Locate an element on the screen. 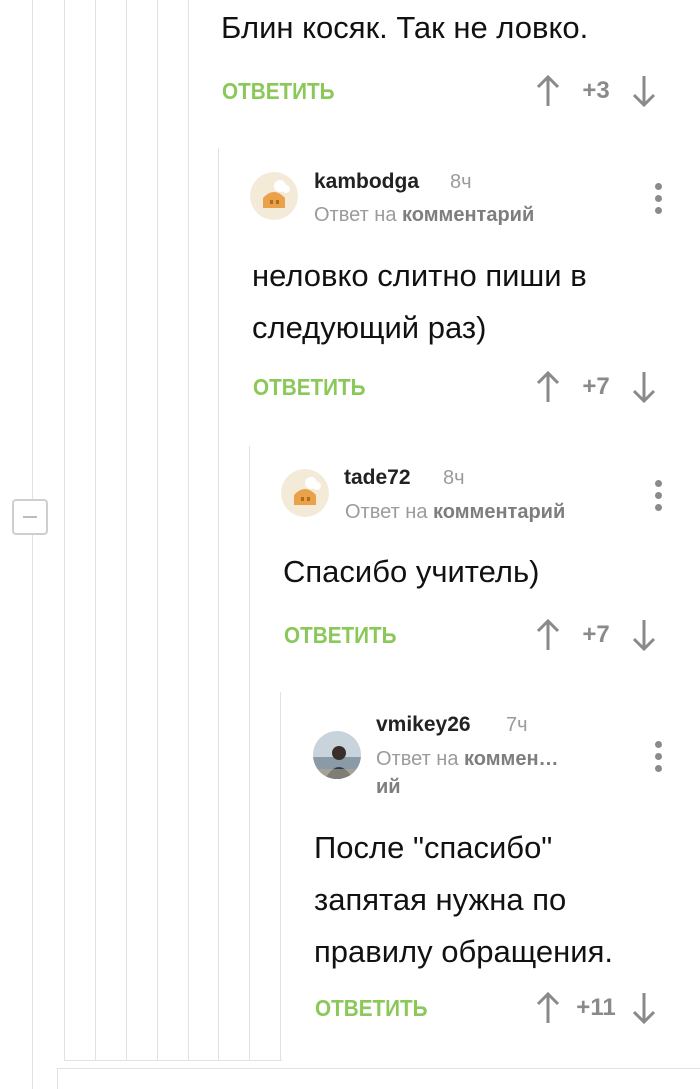 This screenshot has width=700, height=1089. collapse-minus-icon is located at coordinates (30, 517).